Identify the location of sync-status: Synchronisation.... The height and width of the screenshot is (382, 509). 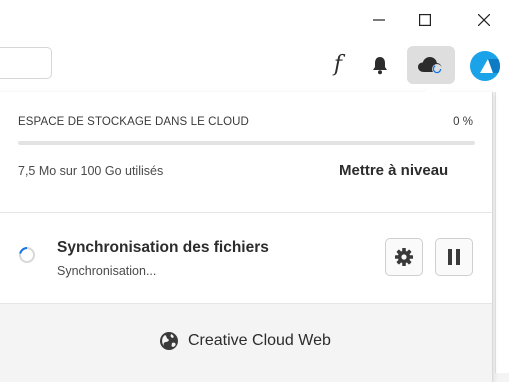
(107, 271).